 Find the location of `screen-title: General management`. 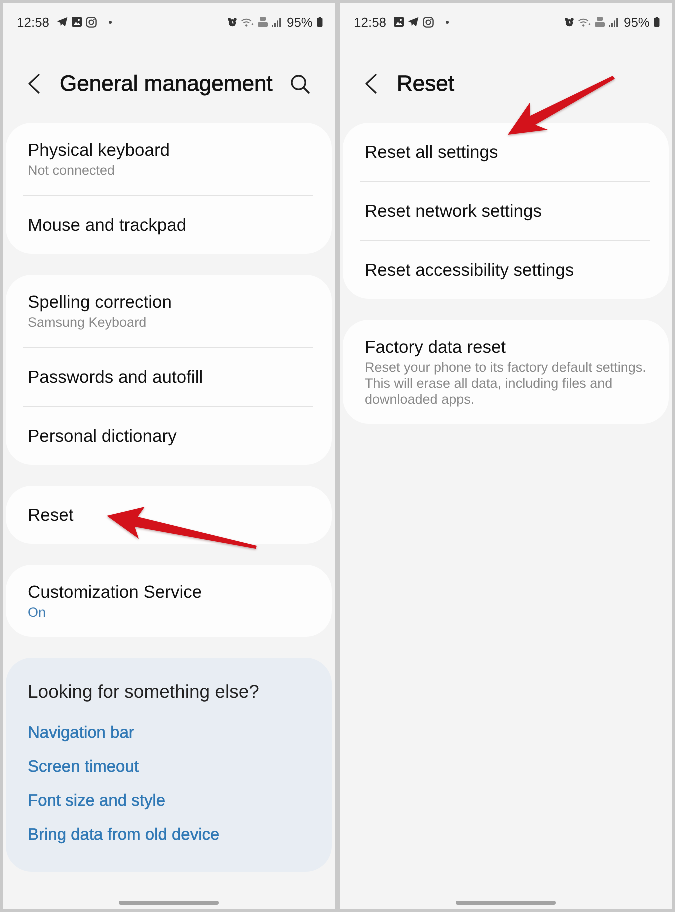

screen-title: General management is located at coordinates (166, 84).